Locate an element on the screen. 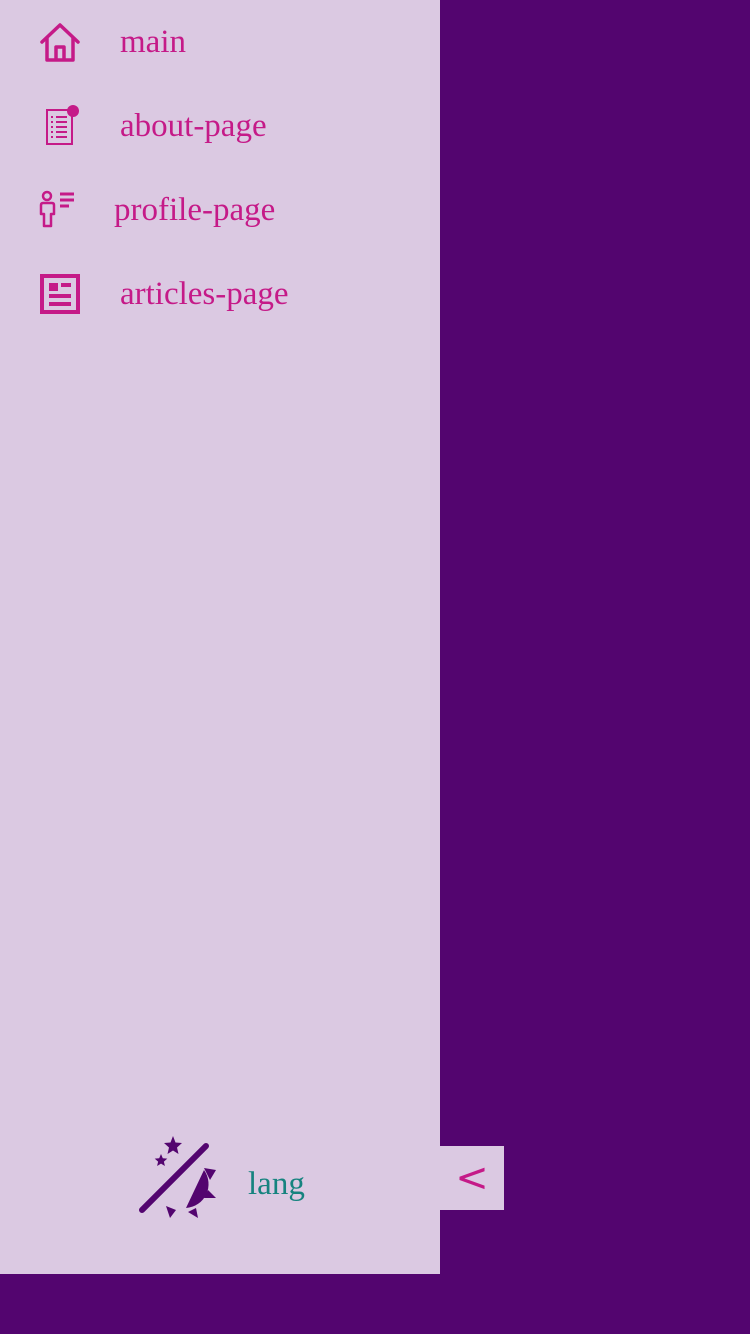  profile-icon is located at coordinates (58, 210).